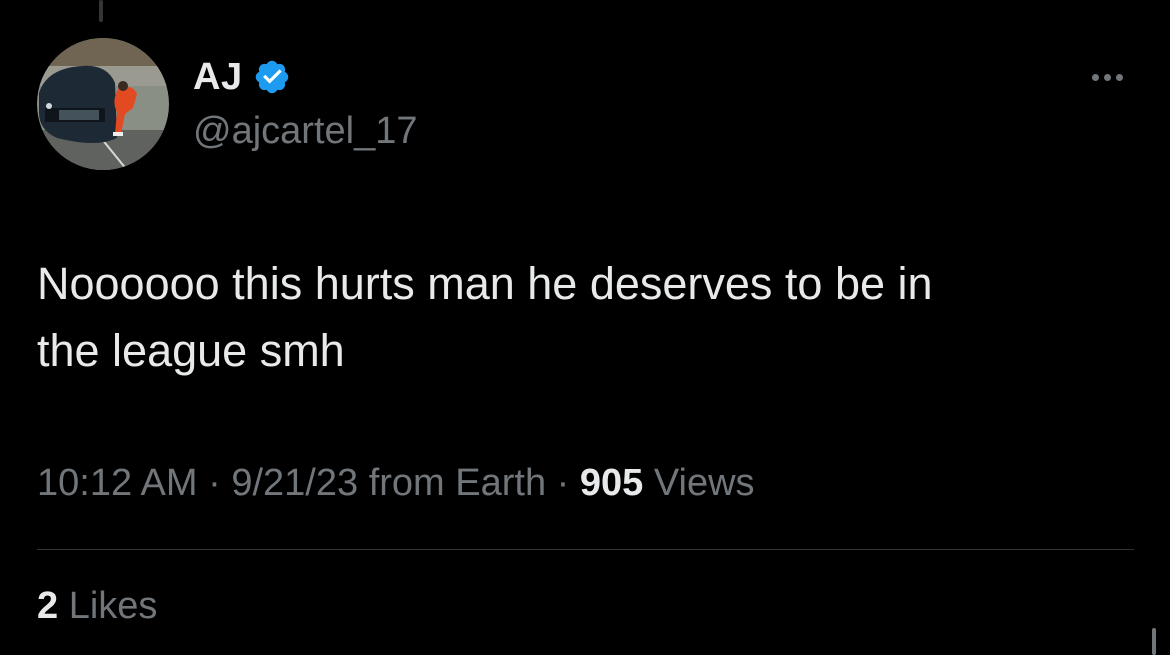 The image size is (1170, 655). I want to click on verified-badge-icon, so click(272, 77).